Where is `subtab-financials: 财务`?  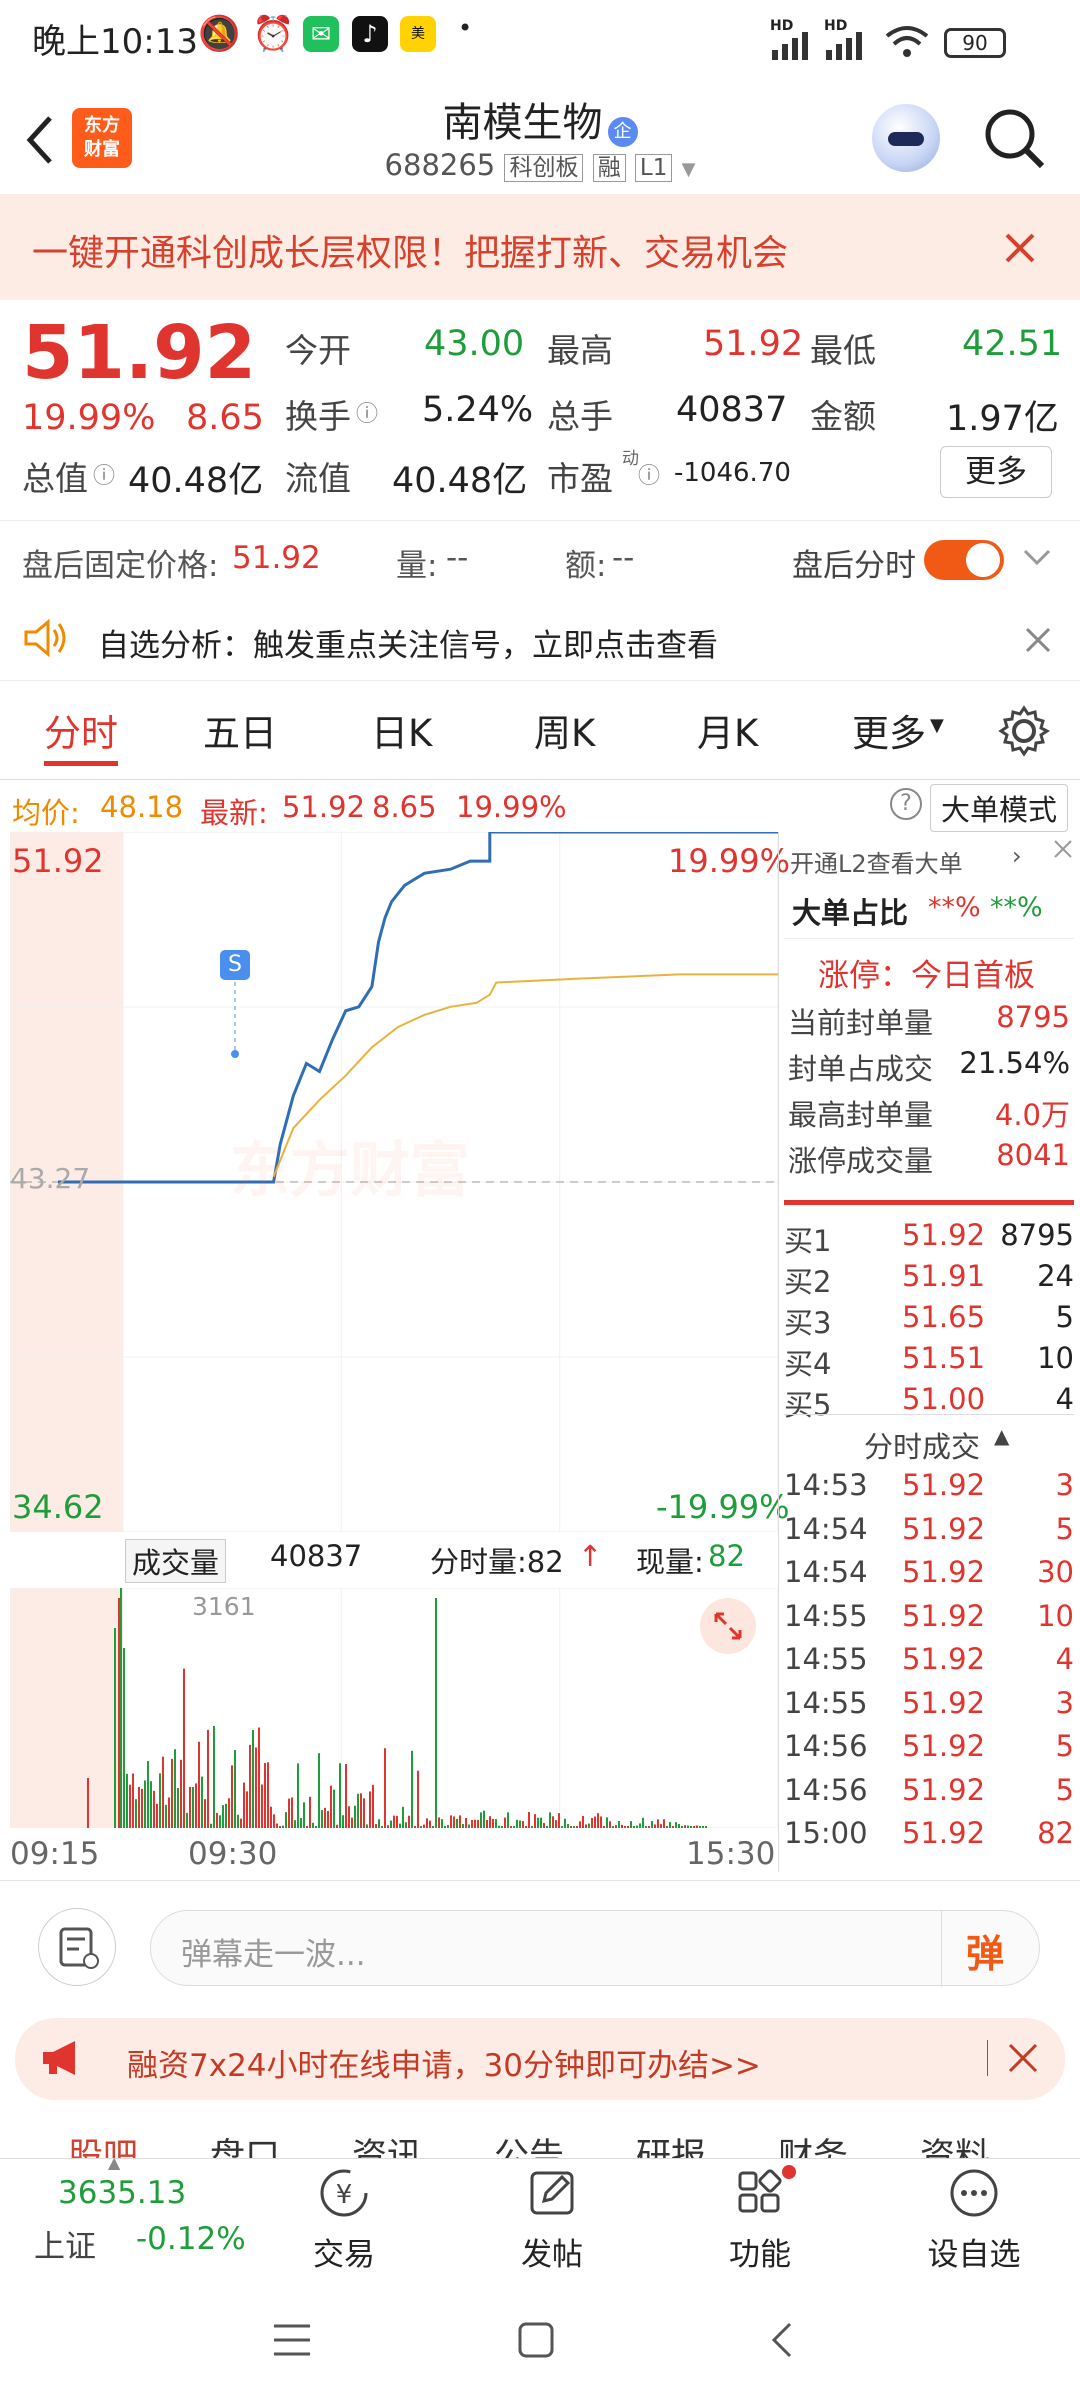 subtab-financials: 财务 is located at coordinates (813, 2144).